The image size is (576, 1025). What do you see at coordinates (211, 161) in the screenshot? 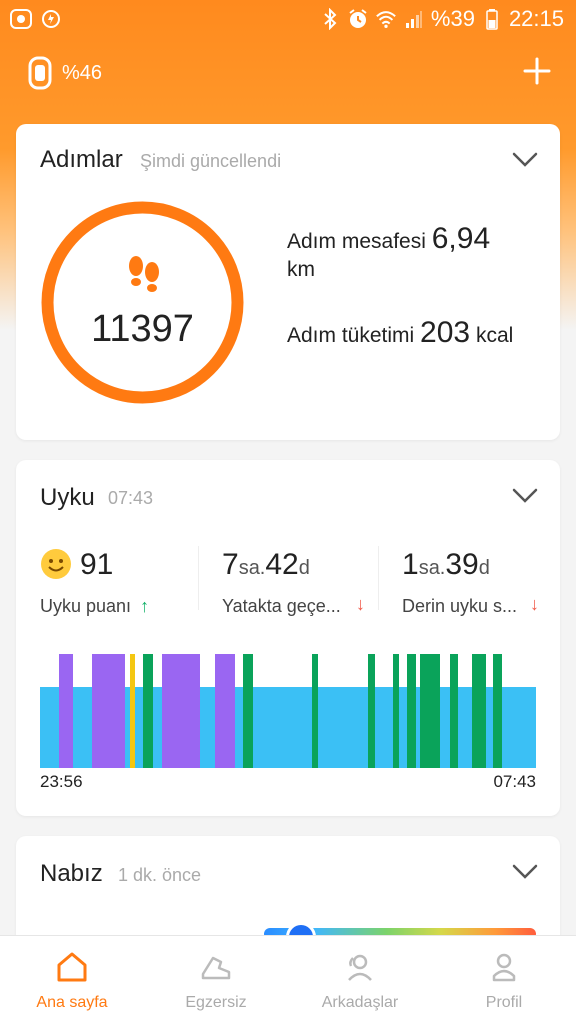
I see `steps-updated-text: Şimdi güncellendi` at bounding box center [211, 161].